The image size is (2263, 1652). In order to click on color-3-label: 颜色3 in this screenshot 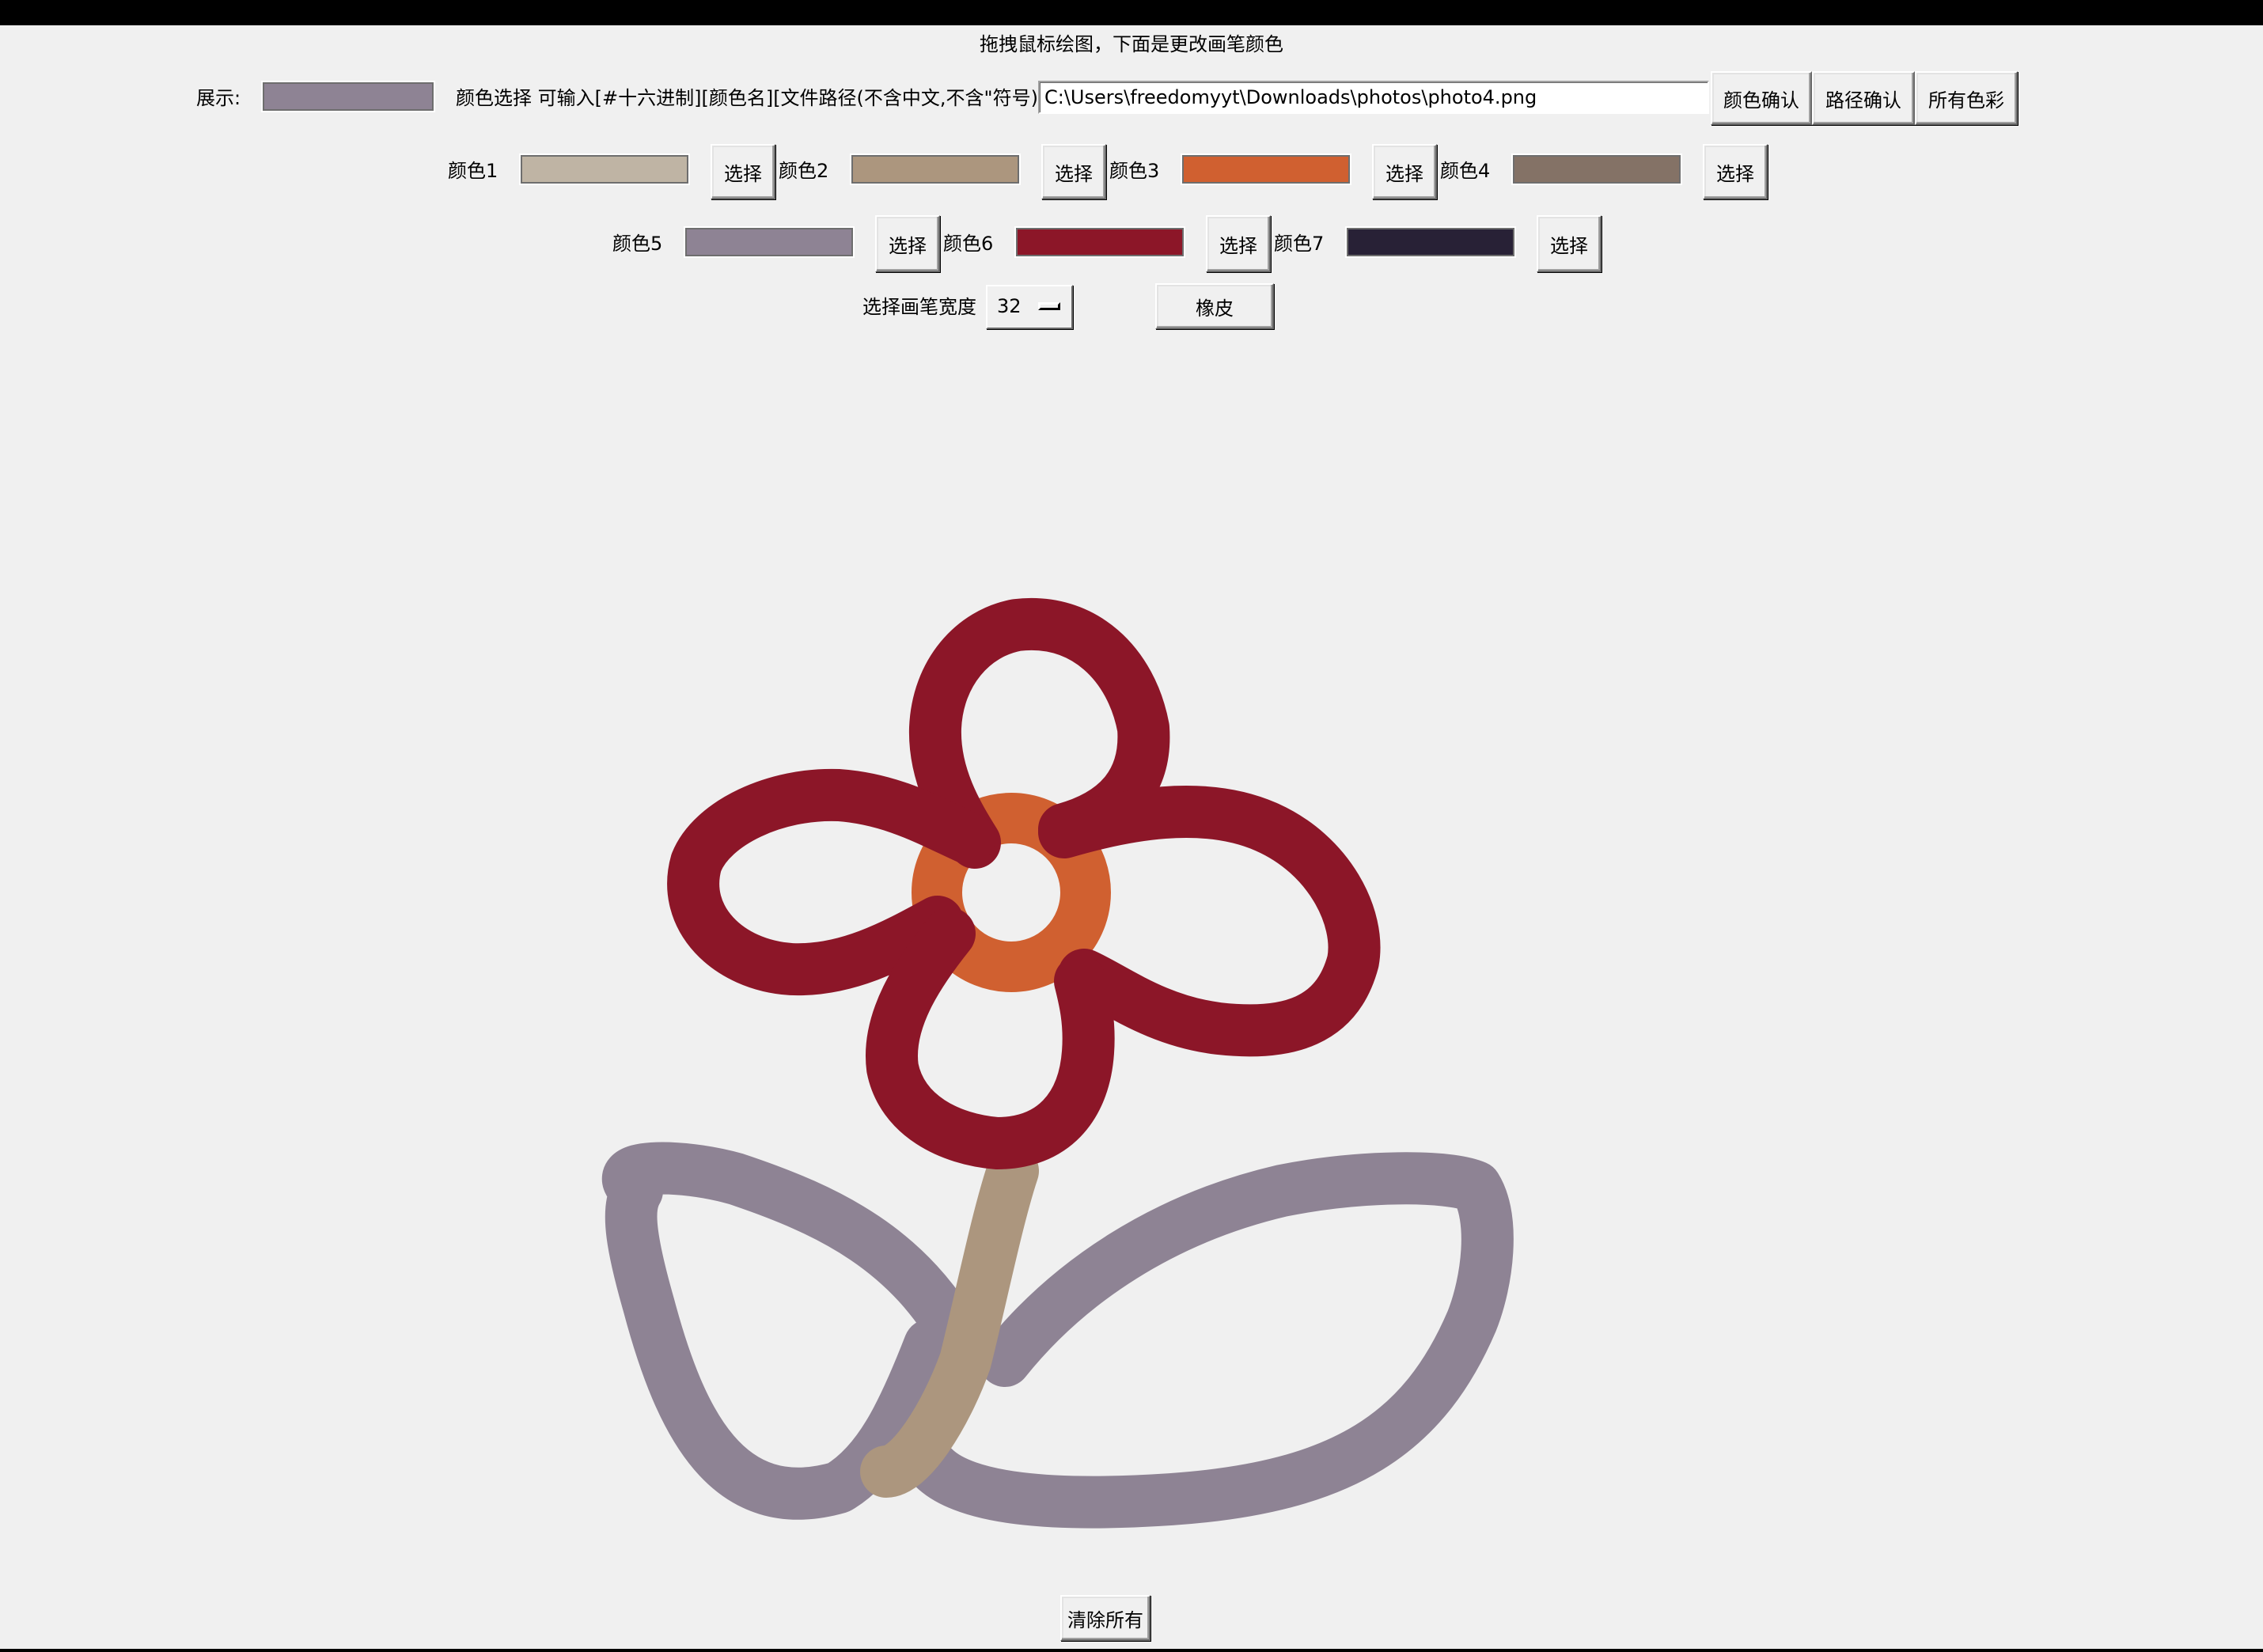, I will do `click(1134, 171)`.